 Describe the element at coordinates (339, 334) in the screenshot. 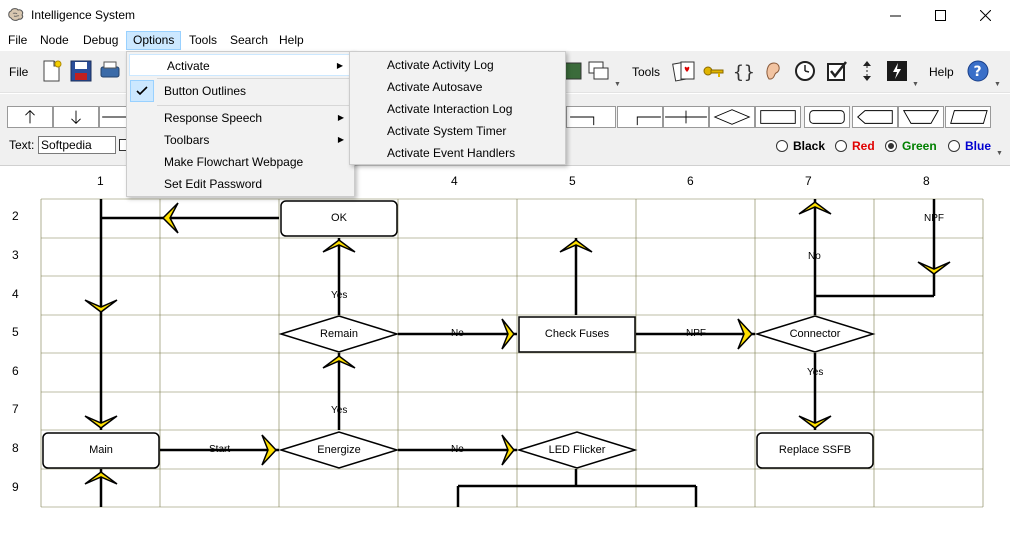

I see `node-remain-label: Remain` at that location.